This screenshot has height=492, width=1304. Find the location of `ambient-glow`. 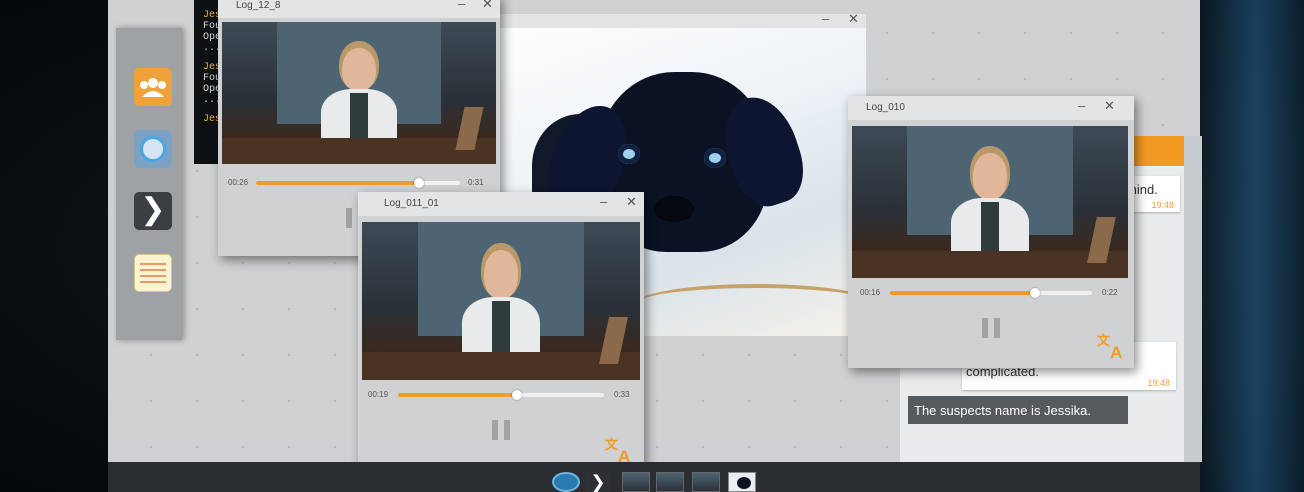

ambient-glow is located at coordinates (1244, 246).